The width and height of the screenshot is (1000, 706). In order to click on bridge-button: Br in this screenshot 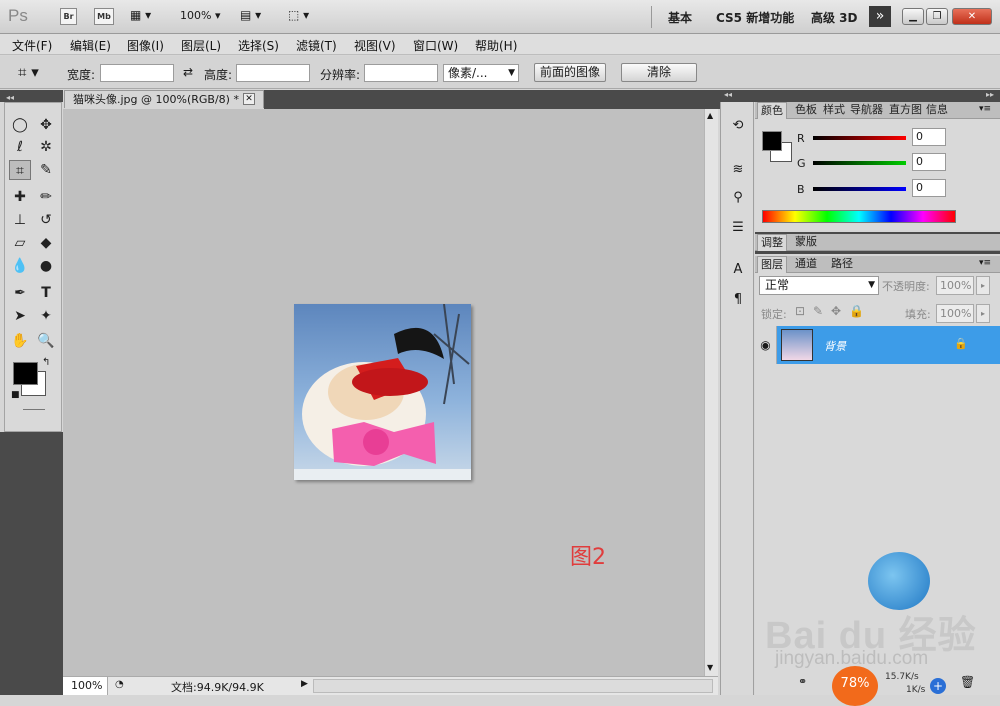, I will do `click(68, 16)`.